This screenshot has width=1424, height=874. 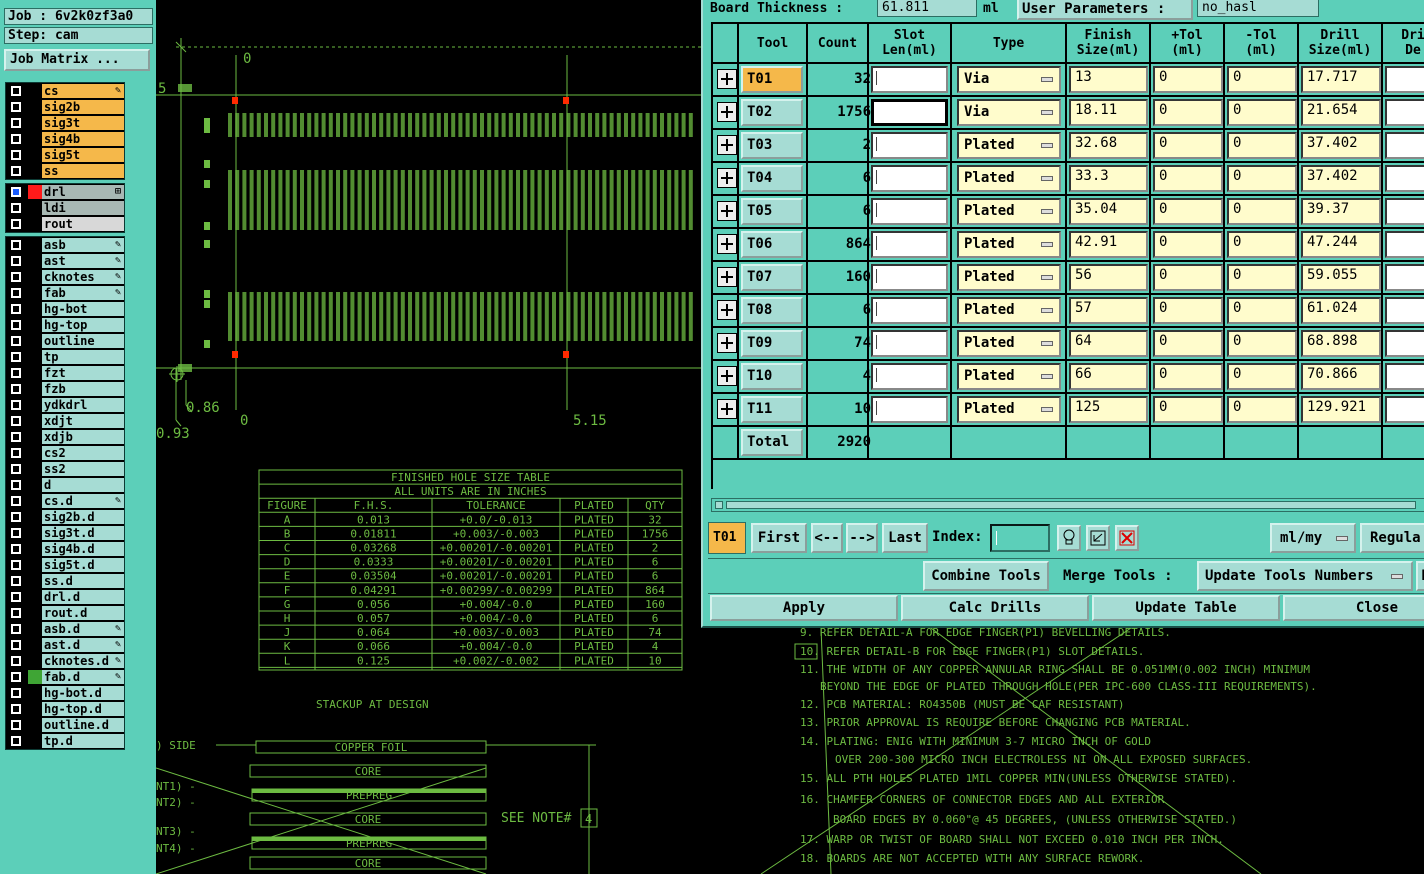 What do you see at coordinates (83, 661) in the screenshot?
I see `layer-name: cknotes.d ✎` at bounding box center [83, 661].